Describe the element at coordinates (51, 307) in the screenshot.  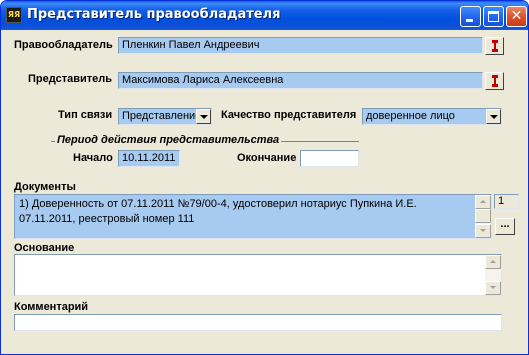
I see `comment-label: Комментарий` at that location.